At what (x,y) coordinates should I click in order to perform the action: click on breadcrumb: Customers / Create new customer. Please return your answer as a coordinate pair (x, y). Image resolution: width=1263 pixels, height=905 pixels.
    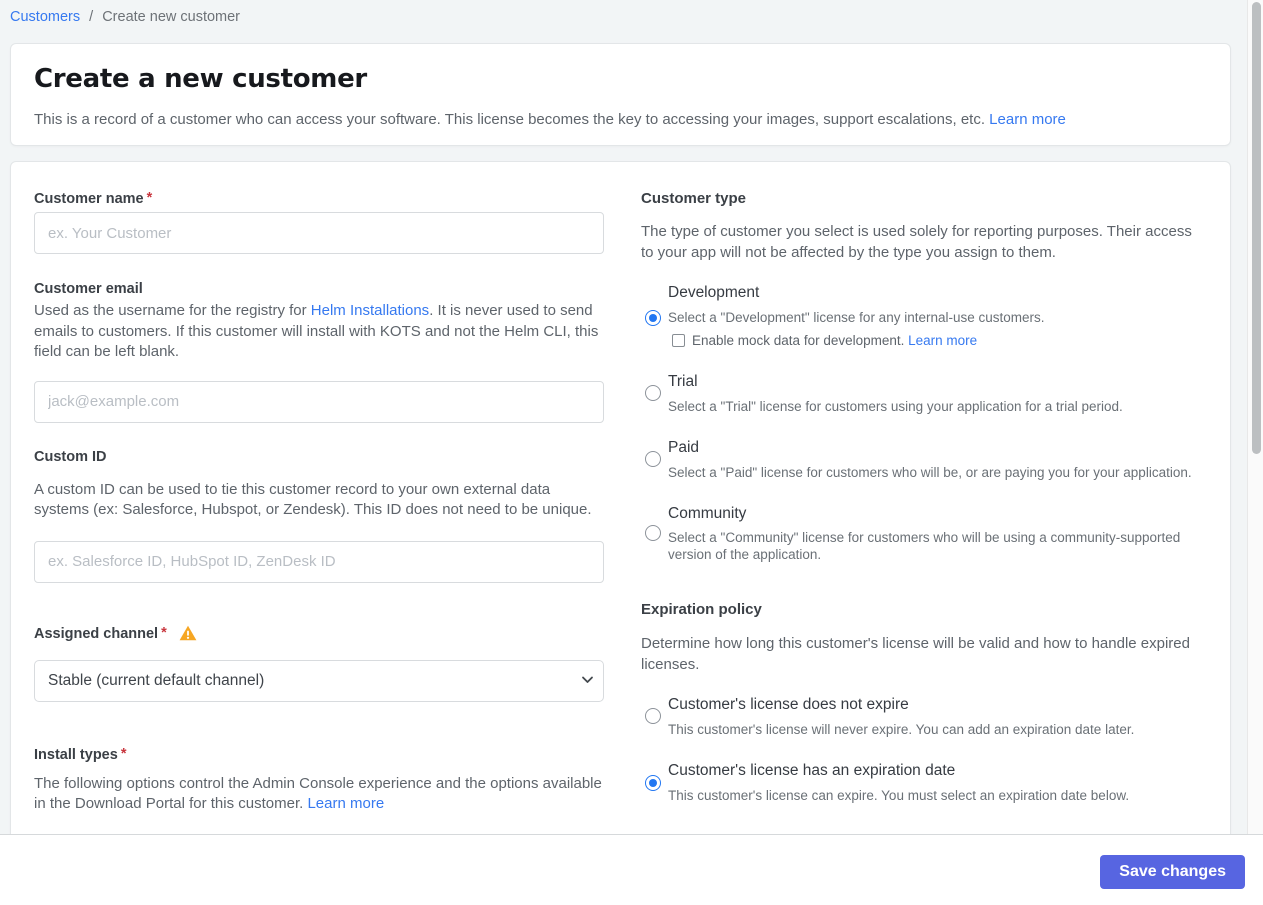
    Looking at the image, I should click on (125, 17).